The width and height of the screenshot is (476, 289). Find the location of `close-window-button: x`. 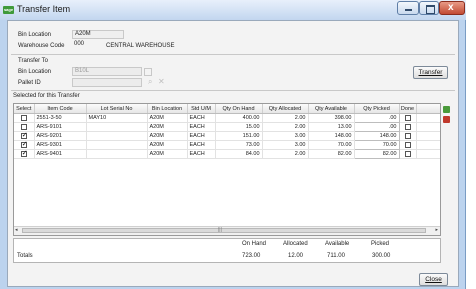

close-window-button: x is located at coordinates (452, 8).